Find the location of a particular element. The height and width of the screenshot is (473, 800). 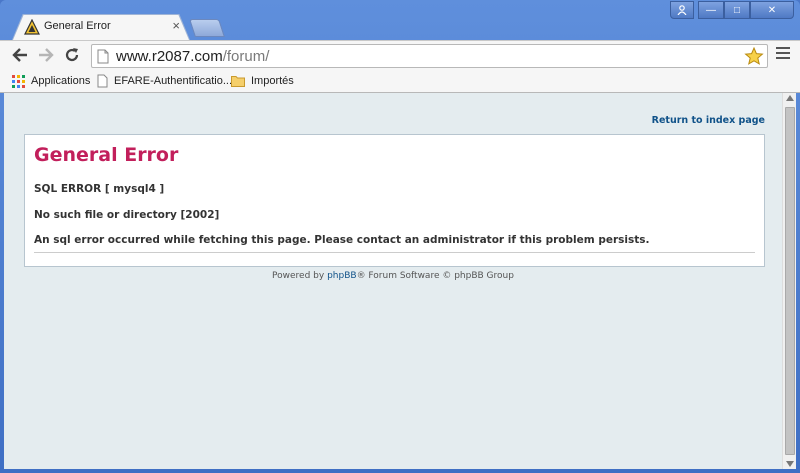

scroll-down-icon is located at coordinates (790, 464).